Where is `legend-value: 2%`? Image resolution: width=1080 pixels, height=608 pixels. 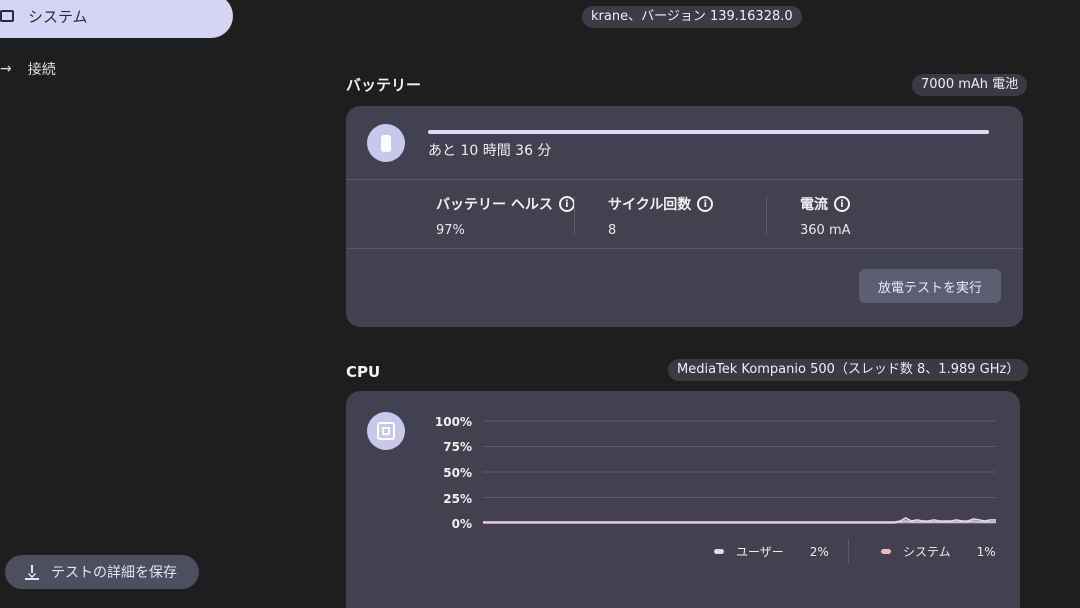
legend-value: 2% is located at coordinates (819, 551).